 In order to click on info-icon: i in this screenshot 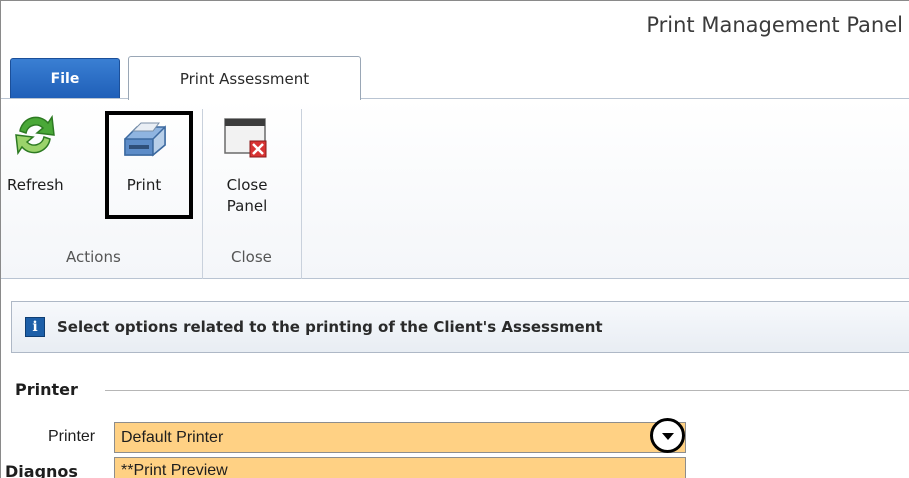, I will do `click(35, 327)`.